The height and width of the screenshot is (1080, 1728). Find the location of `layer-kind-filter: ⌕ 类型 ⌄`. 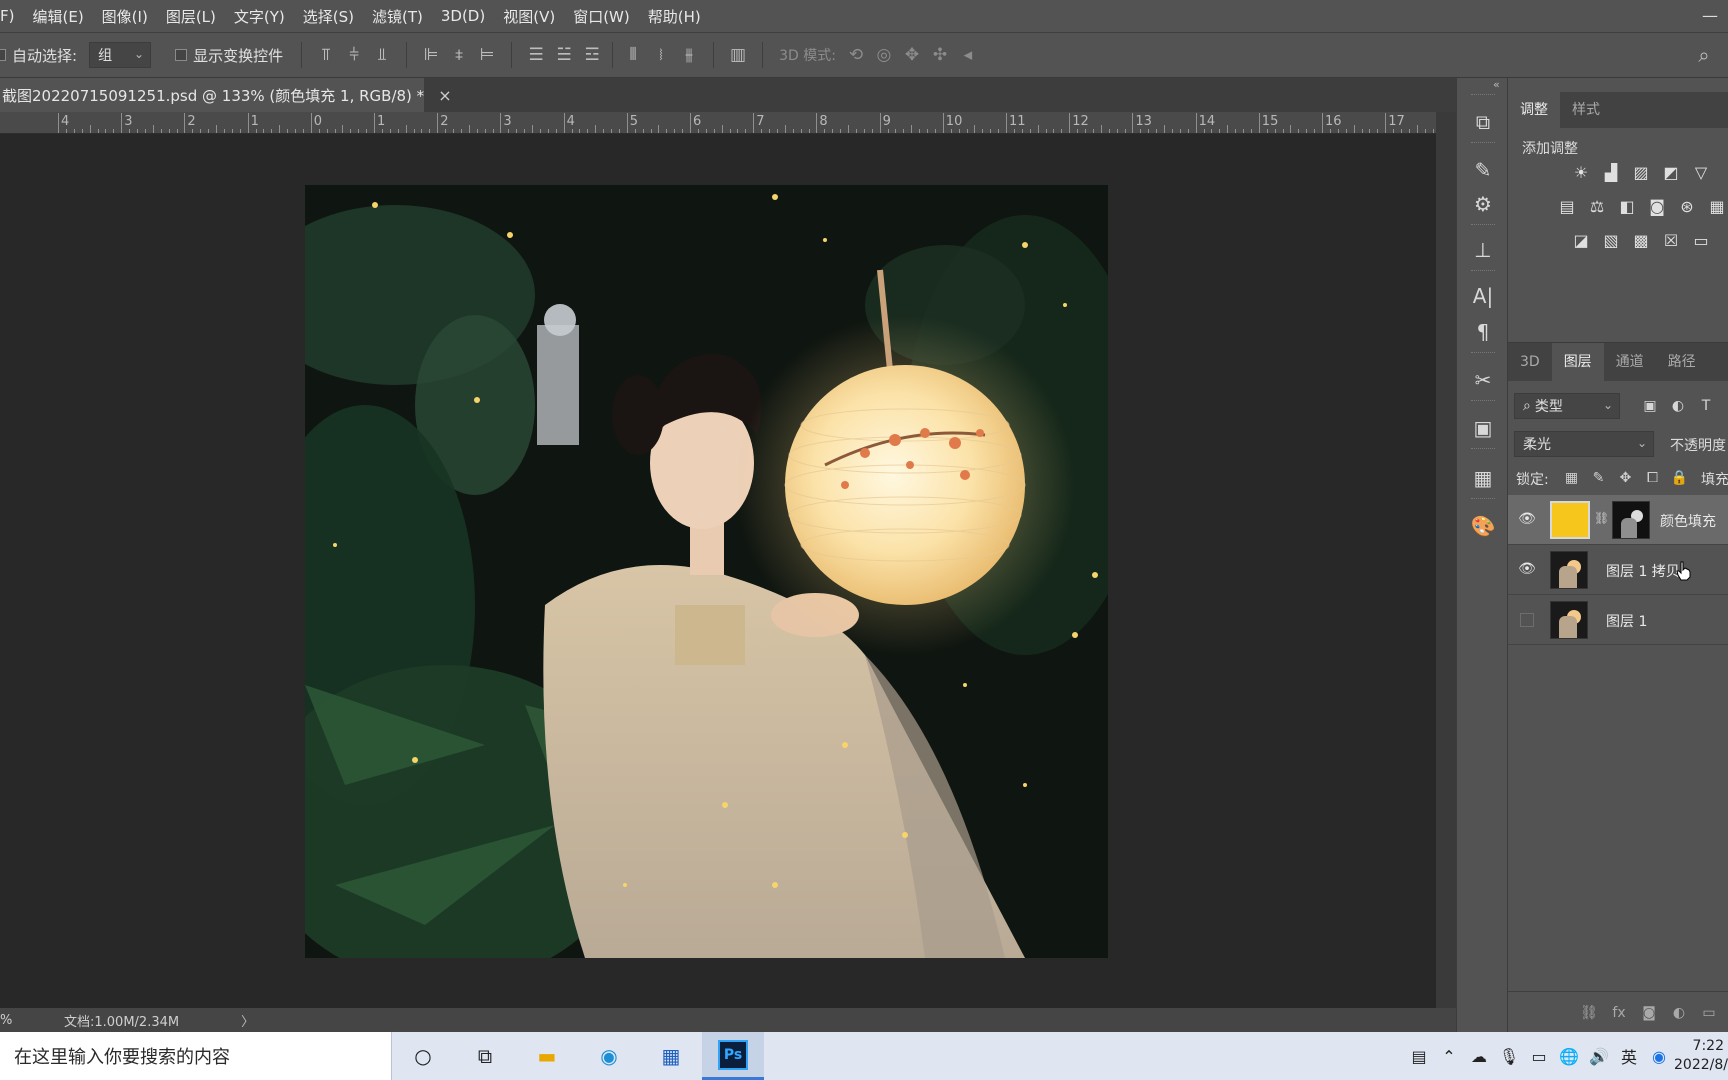

layer-kind-filter: ⌕ 类型 ⌄ is located at coordinates (1567, 406).